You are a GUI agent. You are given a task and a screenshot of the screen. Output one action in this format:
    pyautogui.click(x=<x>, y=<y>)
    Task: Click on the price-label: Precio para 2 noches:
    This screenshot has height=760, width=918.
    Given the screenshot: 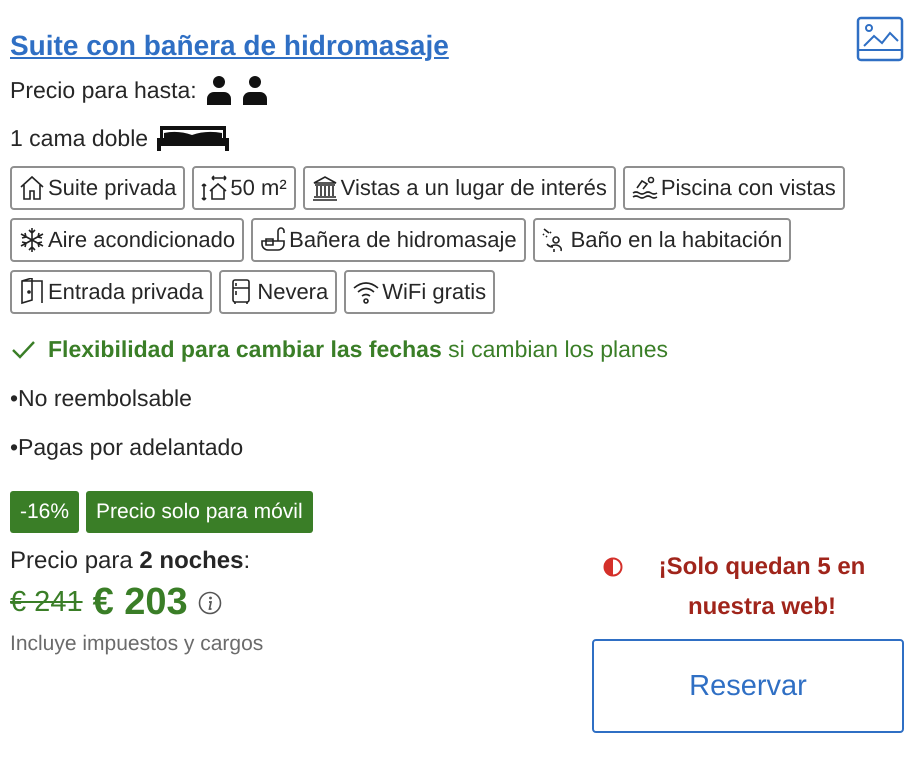 What is the action you would take?
    pyautogui.click(x=131, y=561)
    